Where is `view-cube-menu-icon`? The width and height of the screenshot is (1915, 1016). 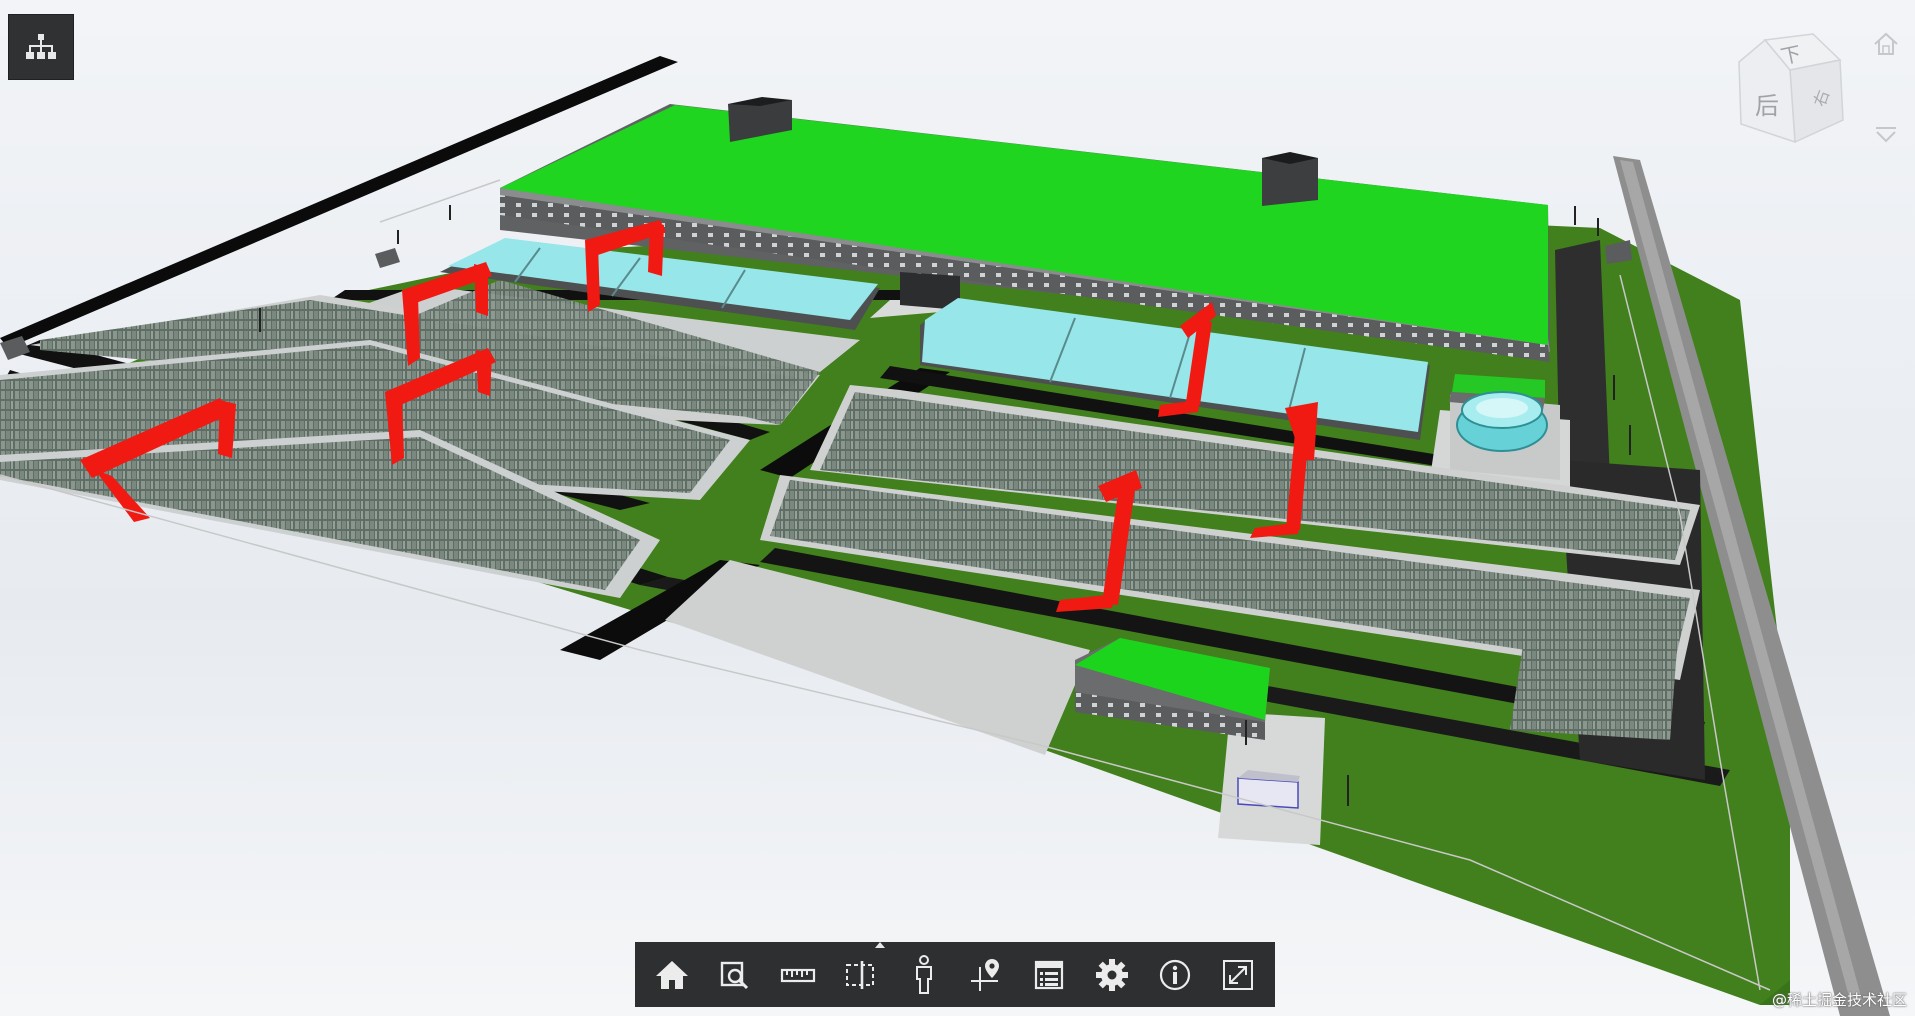 view-cube-menu-icon is located at coordinates (1886, 134).